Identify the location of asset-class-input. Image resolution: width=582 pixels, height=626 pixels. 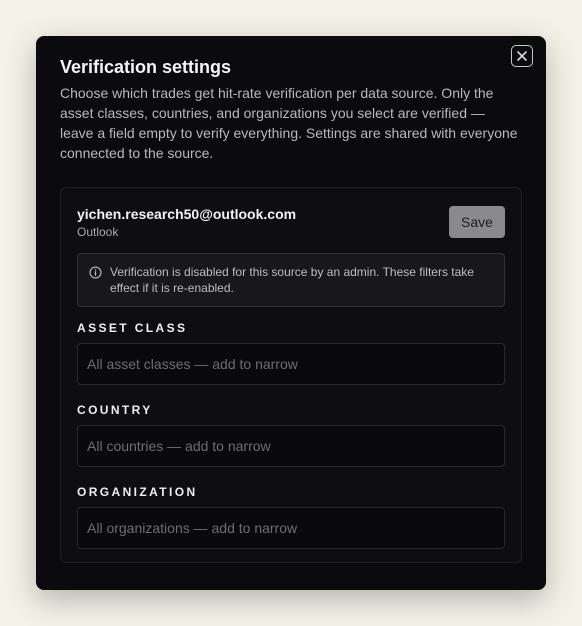
(291, 364).